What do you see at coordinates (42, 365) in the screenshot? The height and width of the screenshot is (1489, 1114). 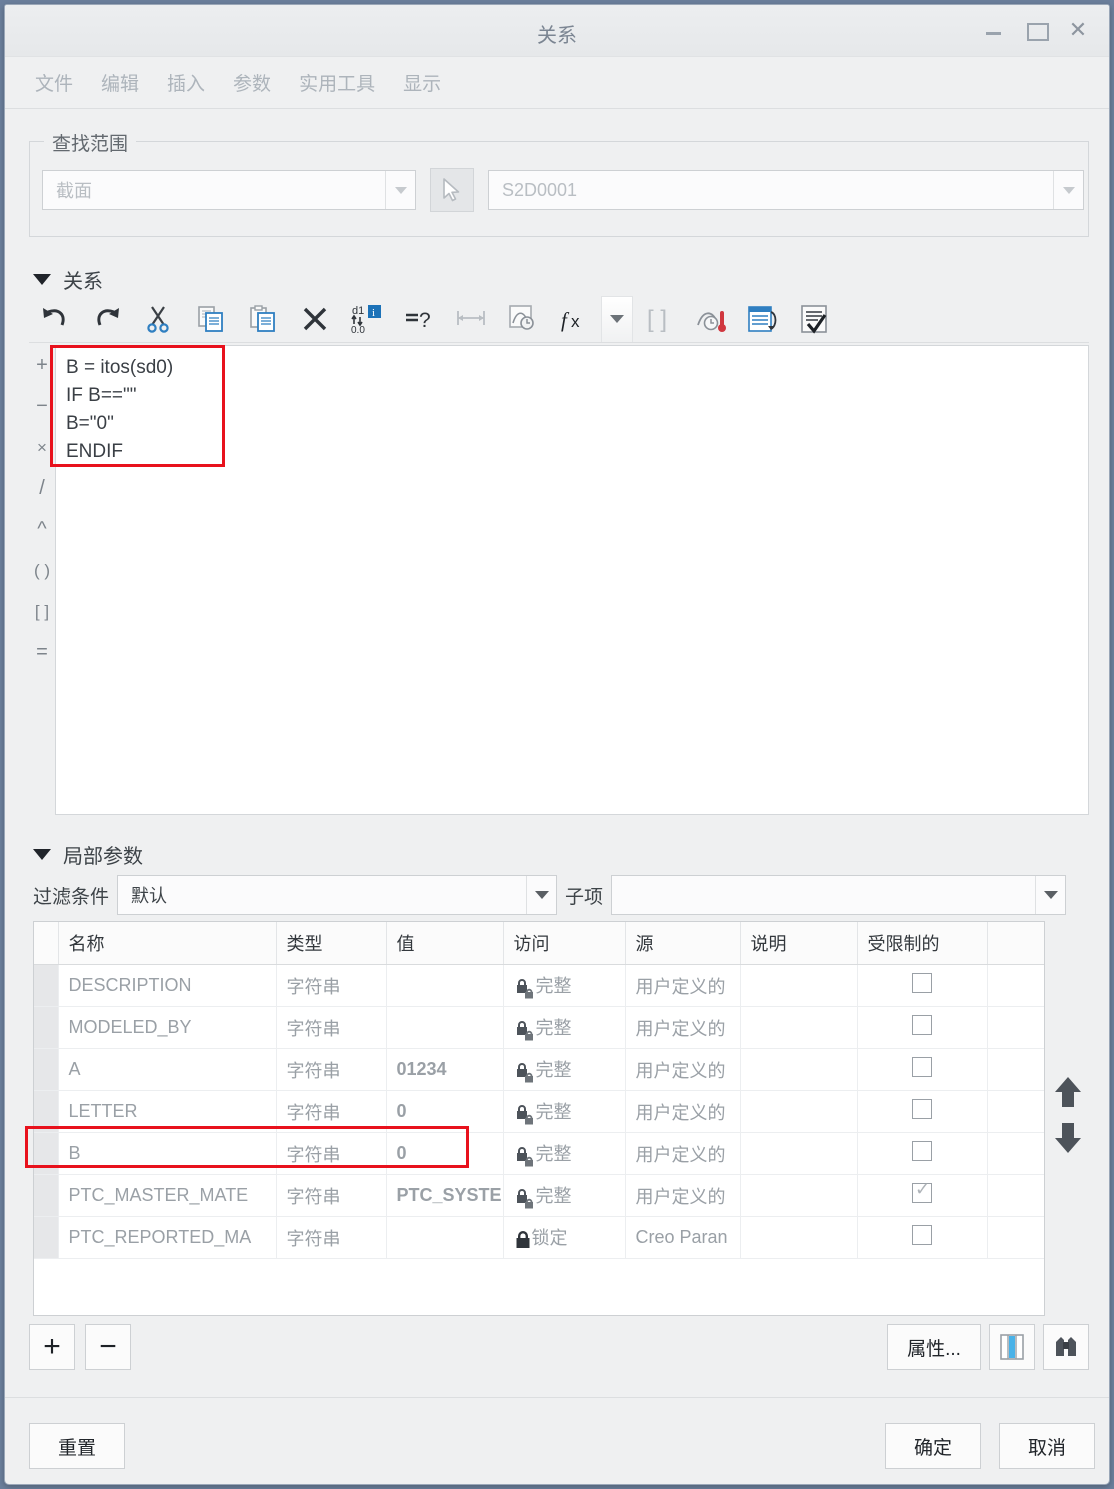 I see `operator-plus: +` at bounding box center [42, 365].